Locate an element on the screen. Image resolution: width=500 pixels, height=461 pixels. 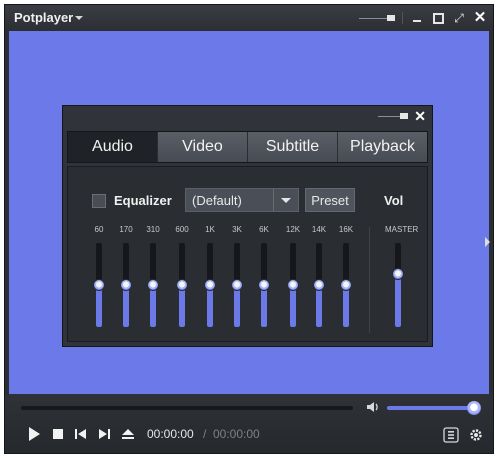
playlist-icon is located at coordinates (451, 435).